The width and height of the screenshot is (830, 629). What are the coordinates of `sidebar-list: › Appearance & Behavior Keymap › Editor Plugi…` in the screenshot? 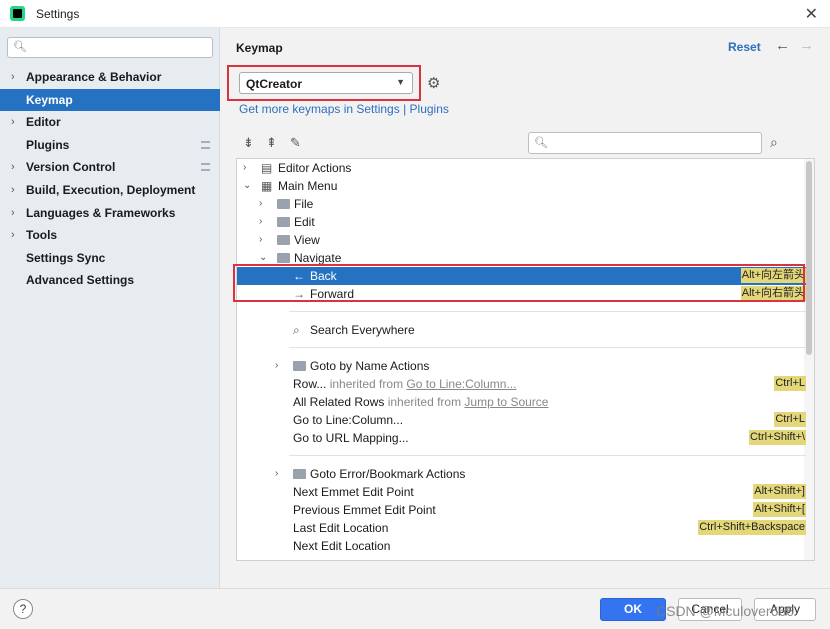 It's located at (110, 179).